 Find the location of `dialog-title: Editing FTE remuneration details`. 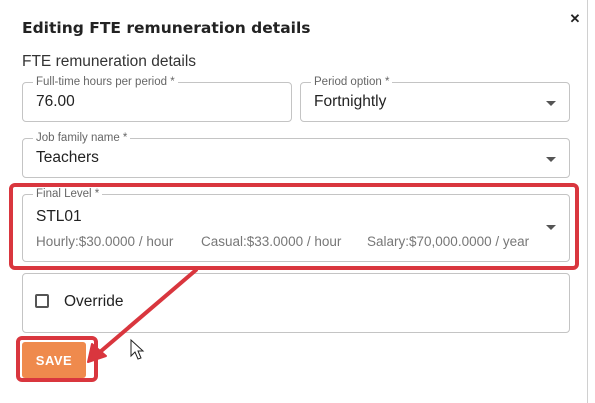

dialog-title: Editing FTE remuneration details is located at coordinates (166, 28).